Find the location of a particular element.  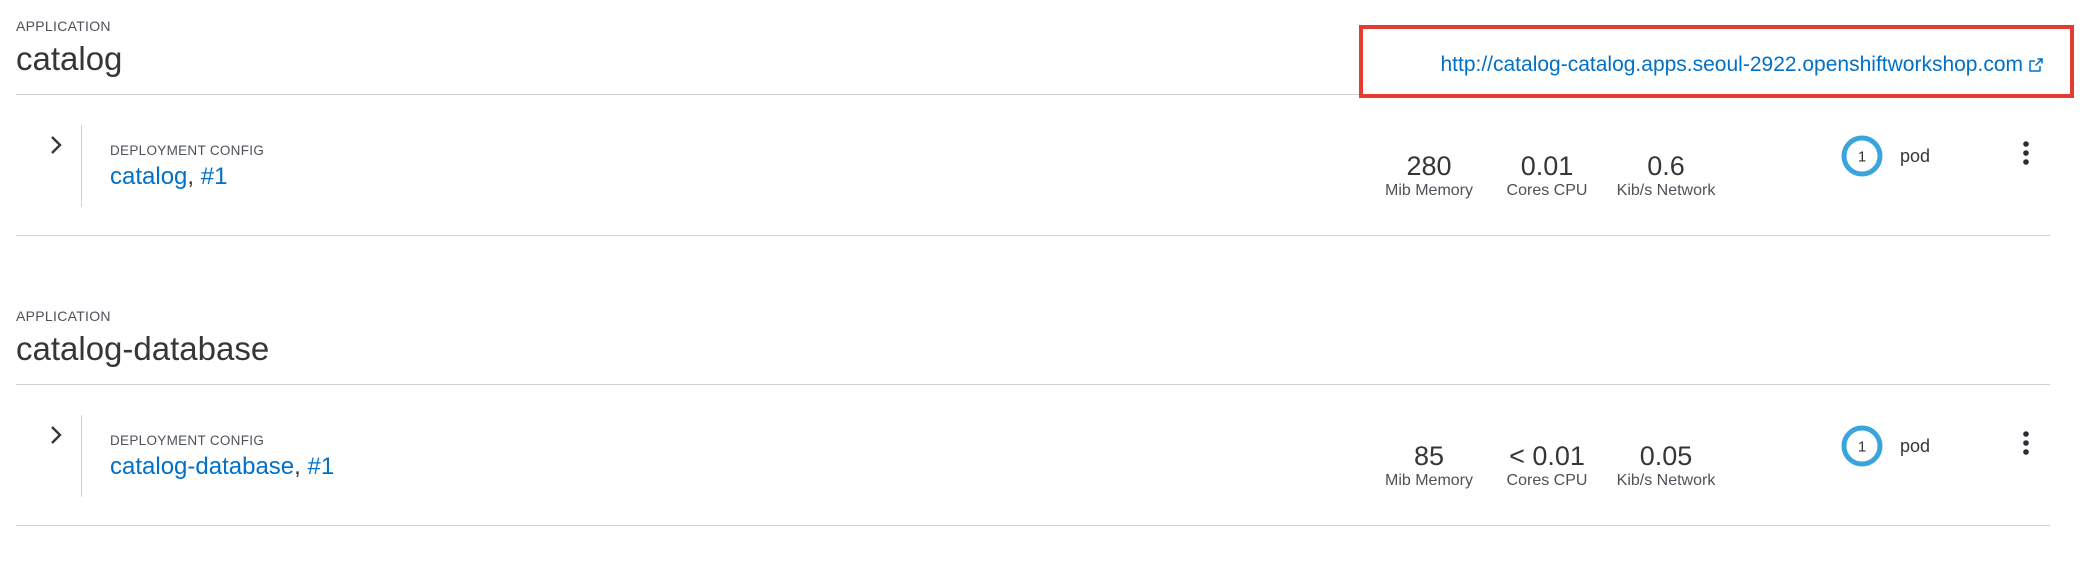

deployment-config-name-link: catalog is located at coordinates (148, 176).